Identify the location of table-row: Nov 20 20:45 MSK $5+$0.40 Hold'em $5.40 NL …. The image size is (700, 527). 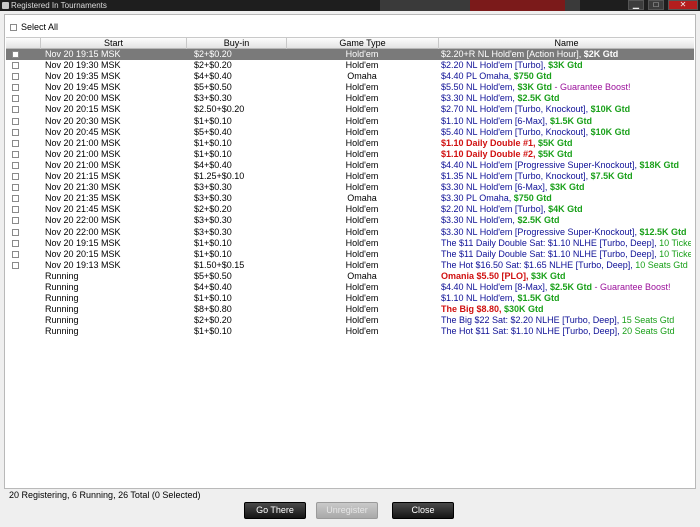
(350, 132).